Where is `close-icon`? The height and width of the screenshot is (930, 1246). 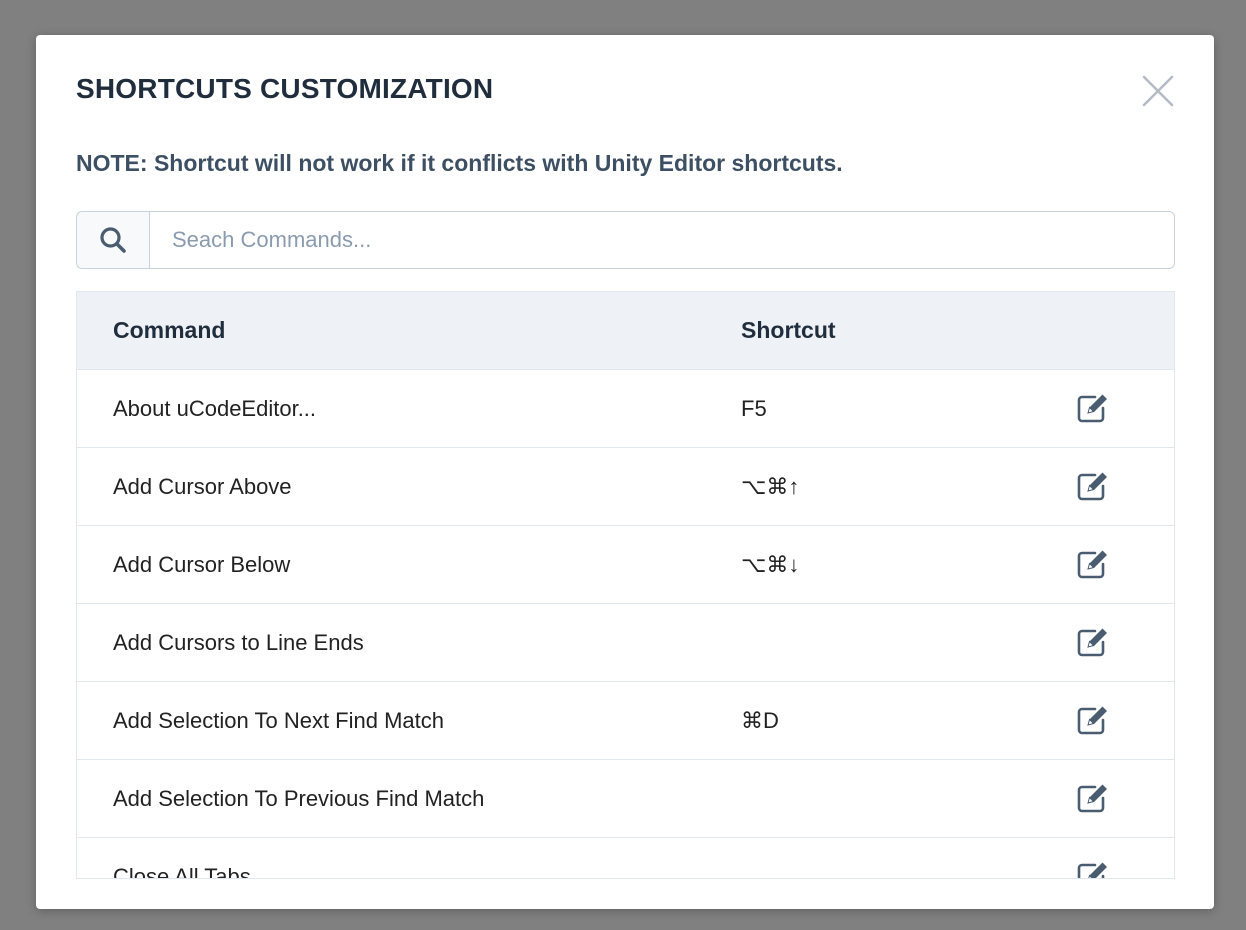 close-icon is located at coordinates (1158, 91).